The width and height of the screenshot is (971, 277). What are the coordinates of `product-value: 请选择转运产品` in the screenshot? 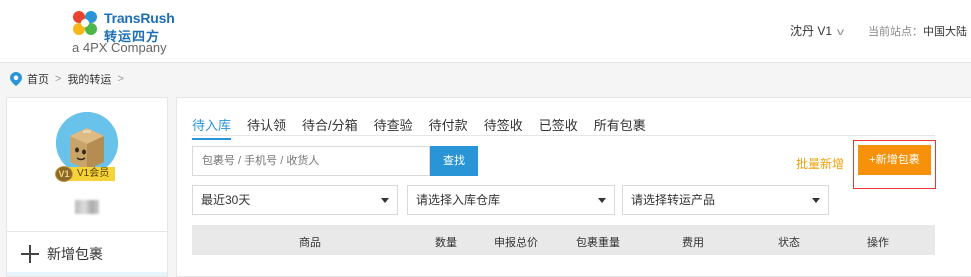 It's located at (673, 200).